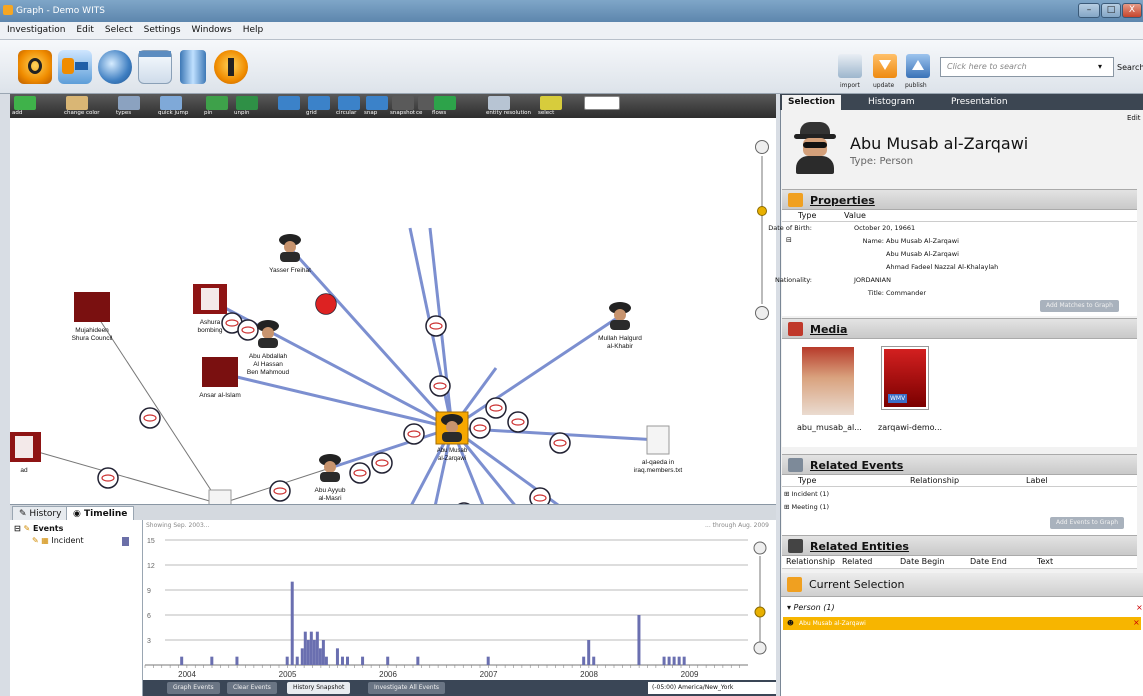 The image size is (1143, 696). Describe the element at coordinates (171, 103) in the screenshot. I see `graph-tool-4-icon` at that location.